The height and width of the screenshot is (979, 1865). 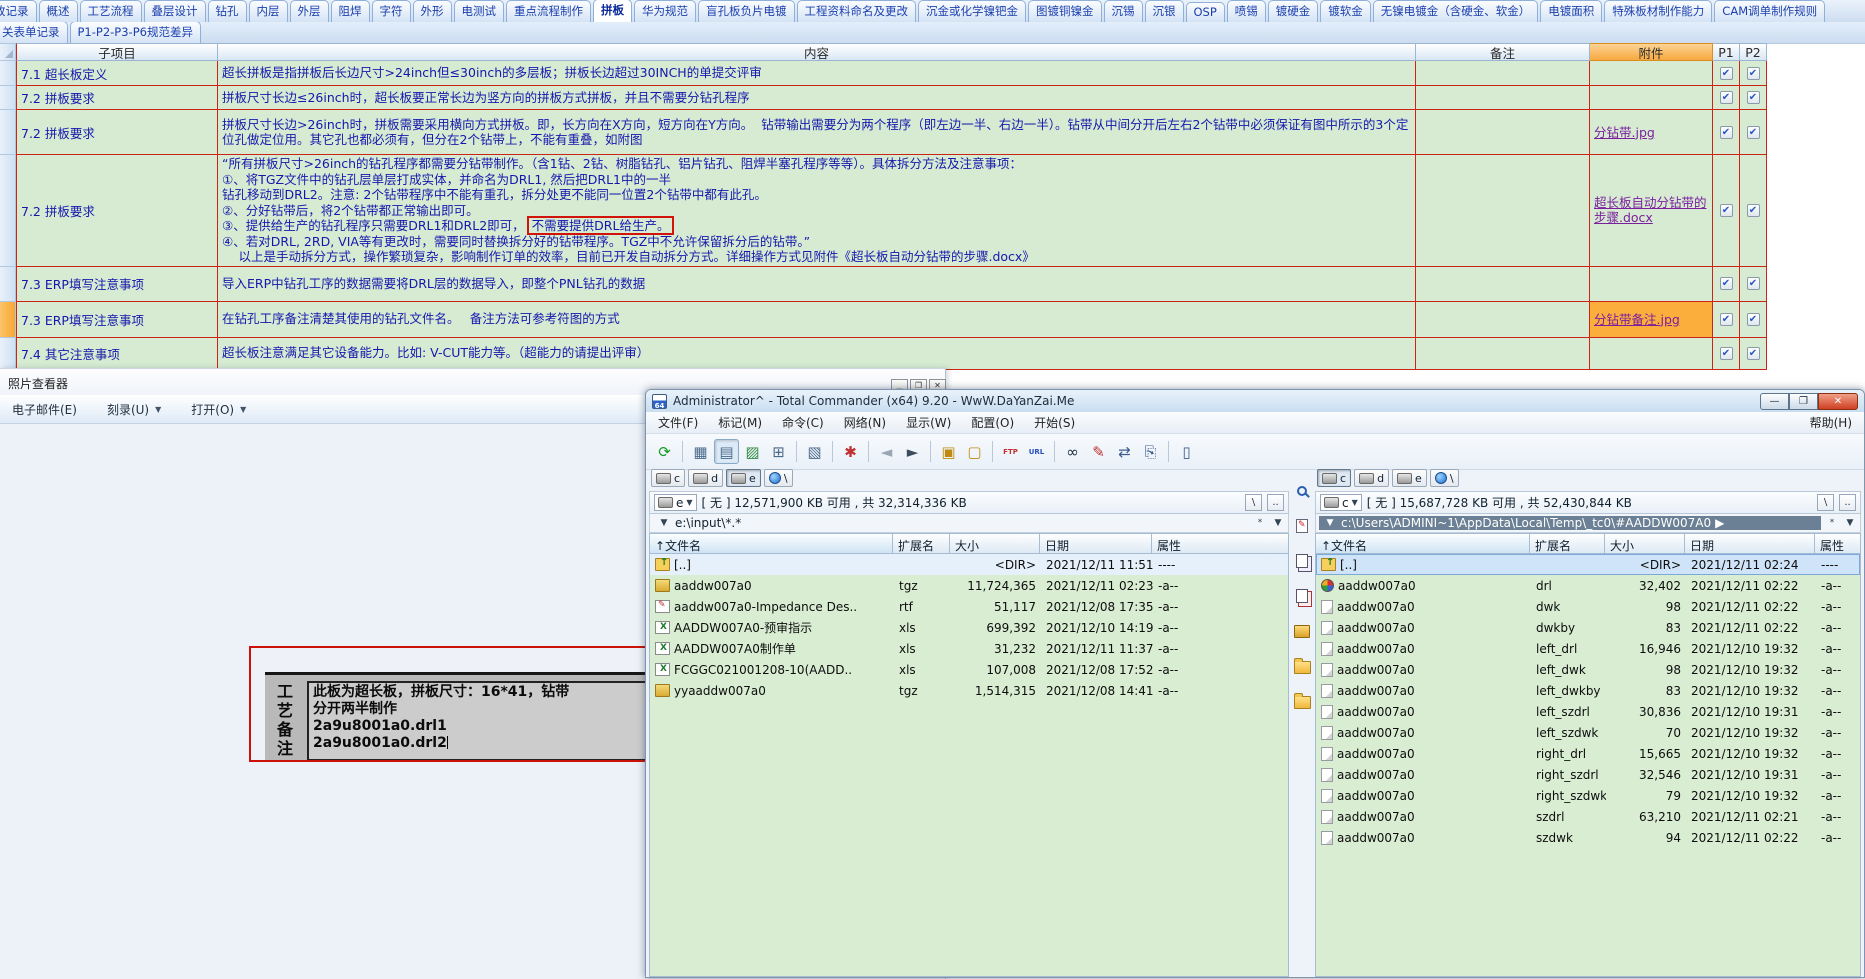 I want to click on left-path-bar: ▼ e:\input\*.* * ▼, so click(x=969, y=523).